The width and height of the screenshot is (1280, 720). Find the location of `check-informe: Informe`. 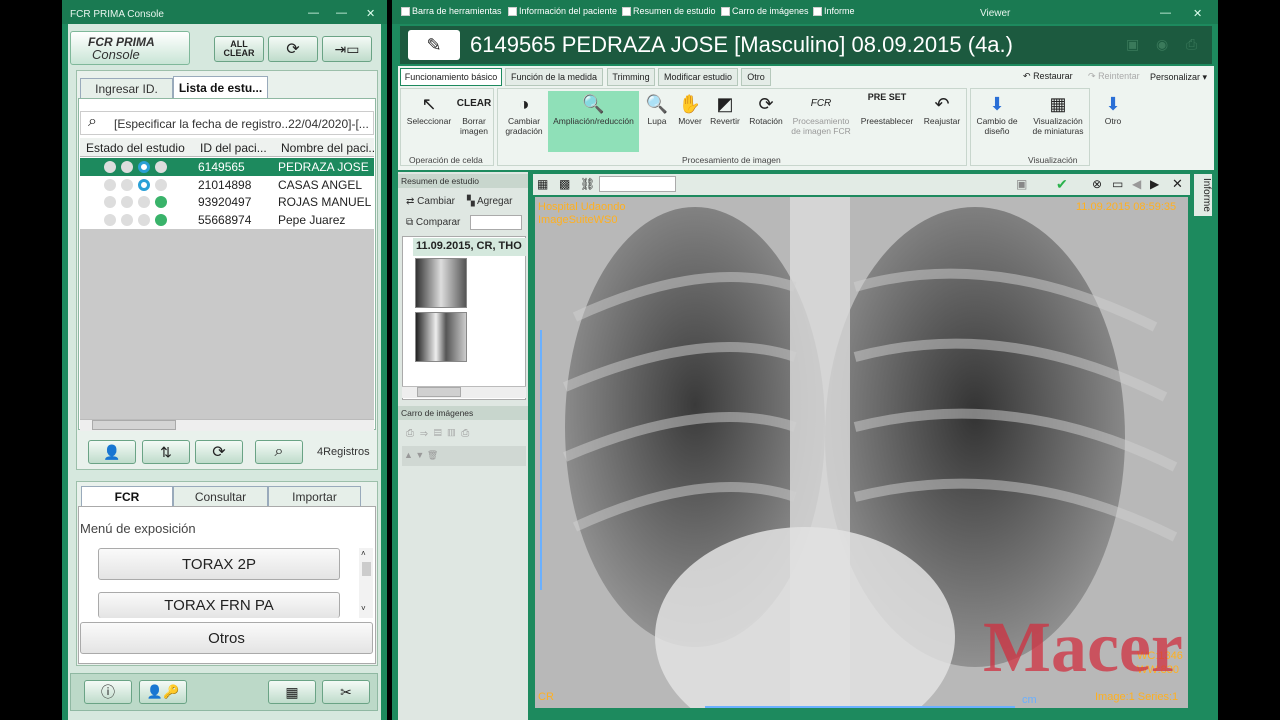

check-informe: Informe is located at coordinates (834, 11).